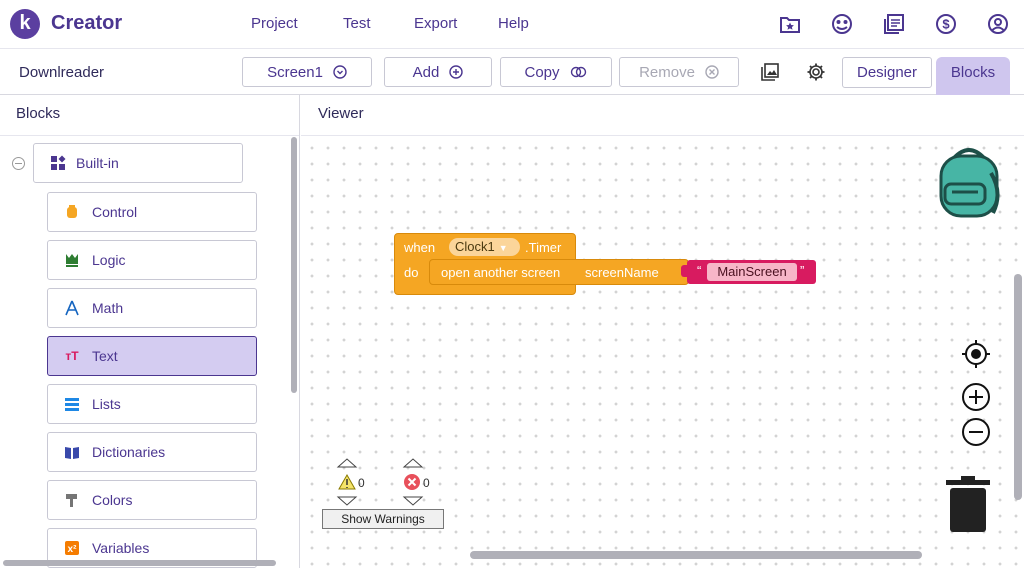  I want to click on screen-select-button: Screen1, so click(307, 72).